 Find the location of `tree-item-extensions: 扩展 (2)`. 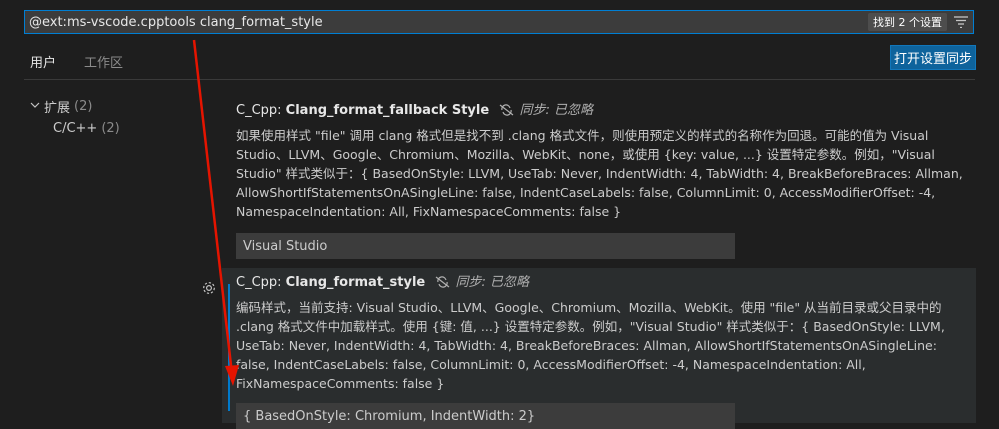

tree-item-extensions: 扩展 (2) is located at coordinates (75, 106).